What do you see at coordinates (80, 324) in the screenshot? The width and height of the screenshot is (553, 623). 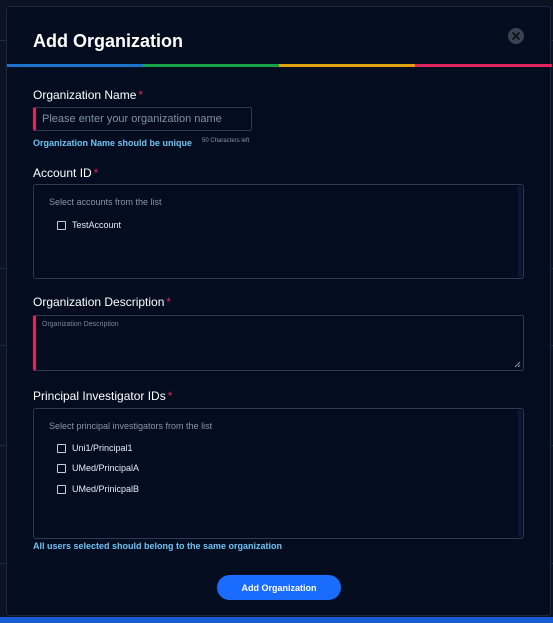 I see `org-description-placeholder: Organization Description` at bounding box center [80, 324].